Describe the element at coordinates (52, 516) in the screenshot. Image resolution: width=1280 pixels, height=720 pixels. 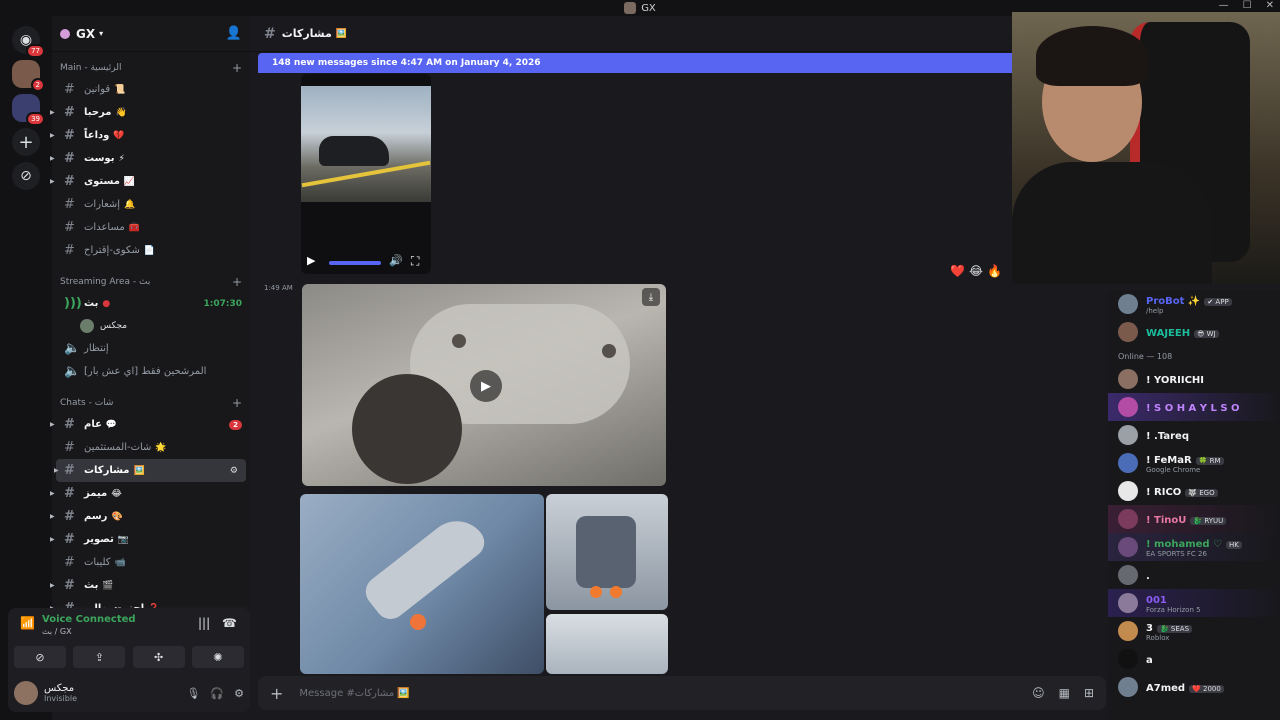
I see `unread-indicator-icon: ▶` at that location.